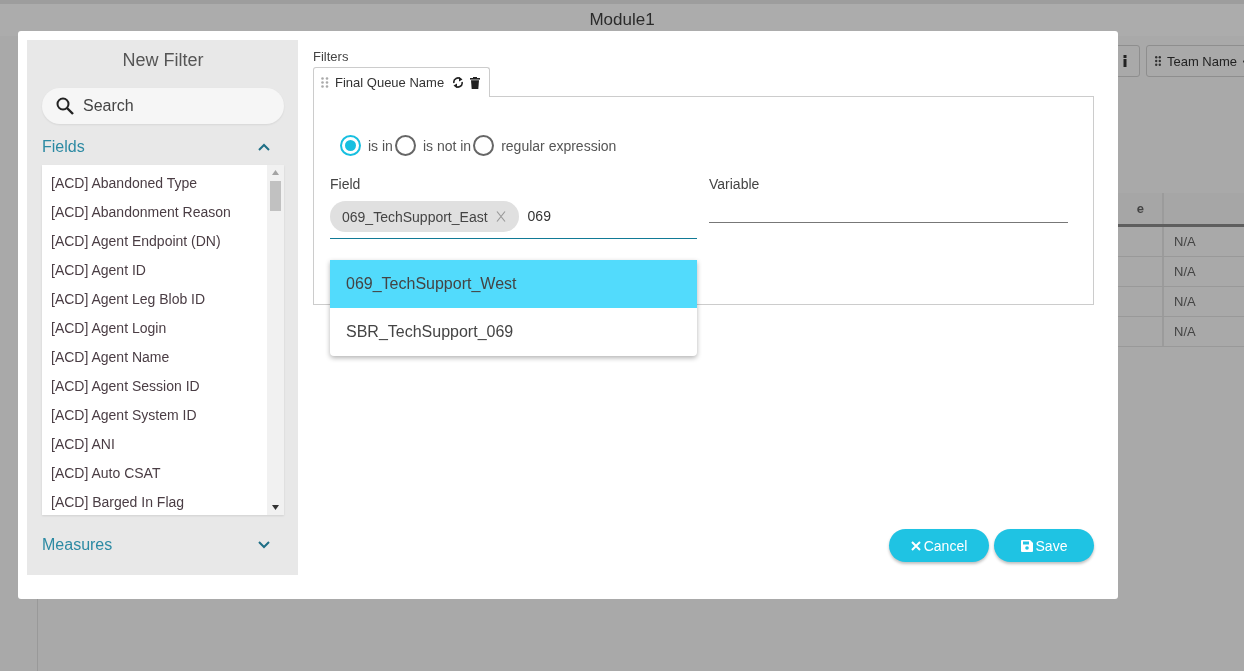  Describe the element at coordinates (65, 106) in the screenshot. I see `search-icon` at that location.